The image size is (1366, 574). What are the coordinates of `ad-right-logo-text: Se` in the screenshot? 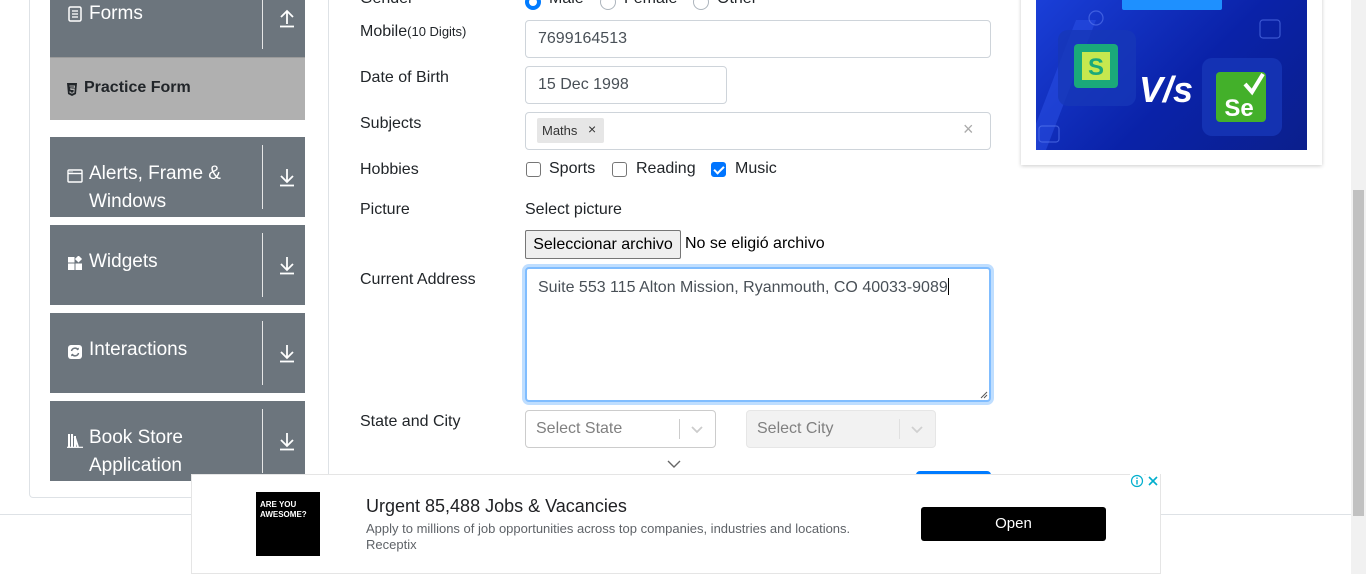 It's located at (1238, 108).